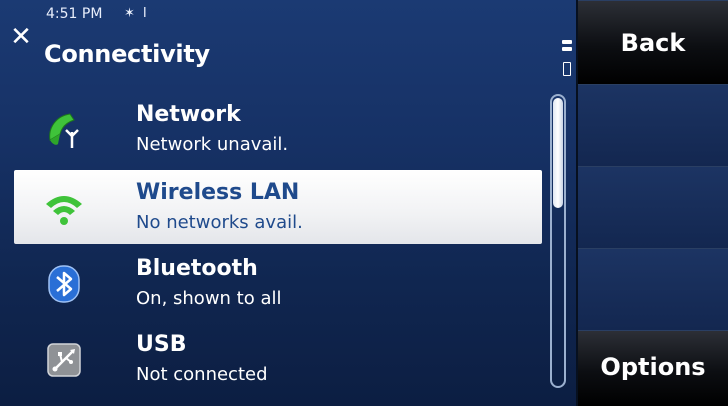  Describe the element at coordinates (278, 359) in the screenshot. I see `list-item-usb: USB Not connected` at that location.